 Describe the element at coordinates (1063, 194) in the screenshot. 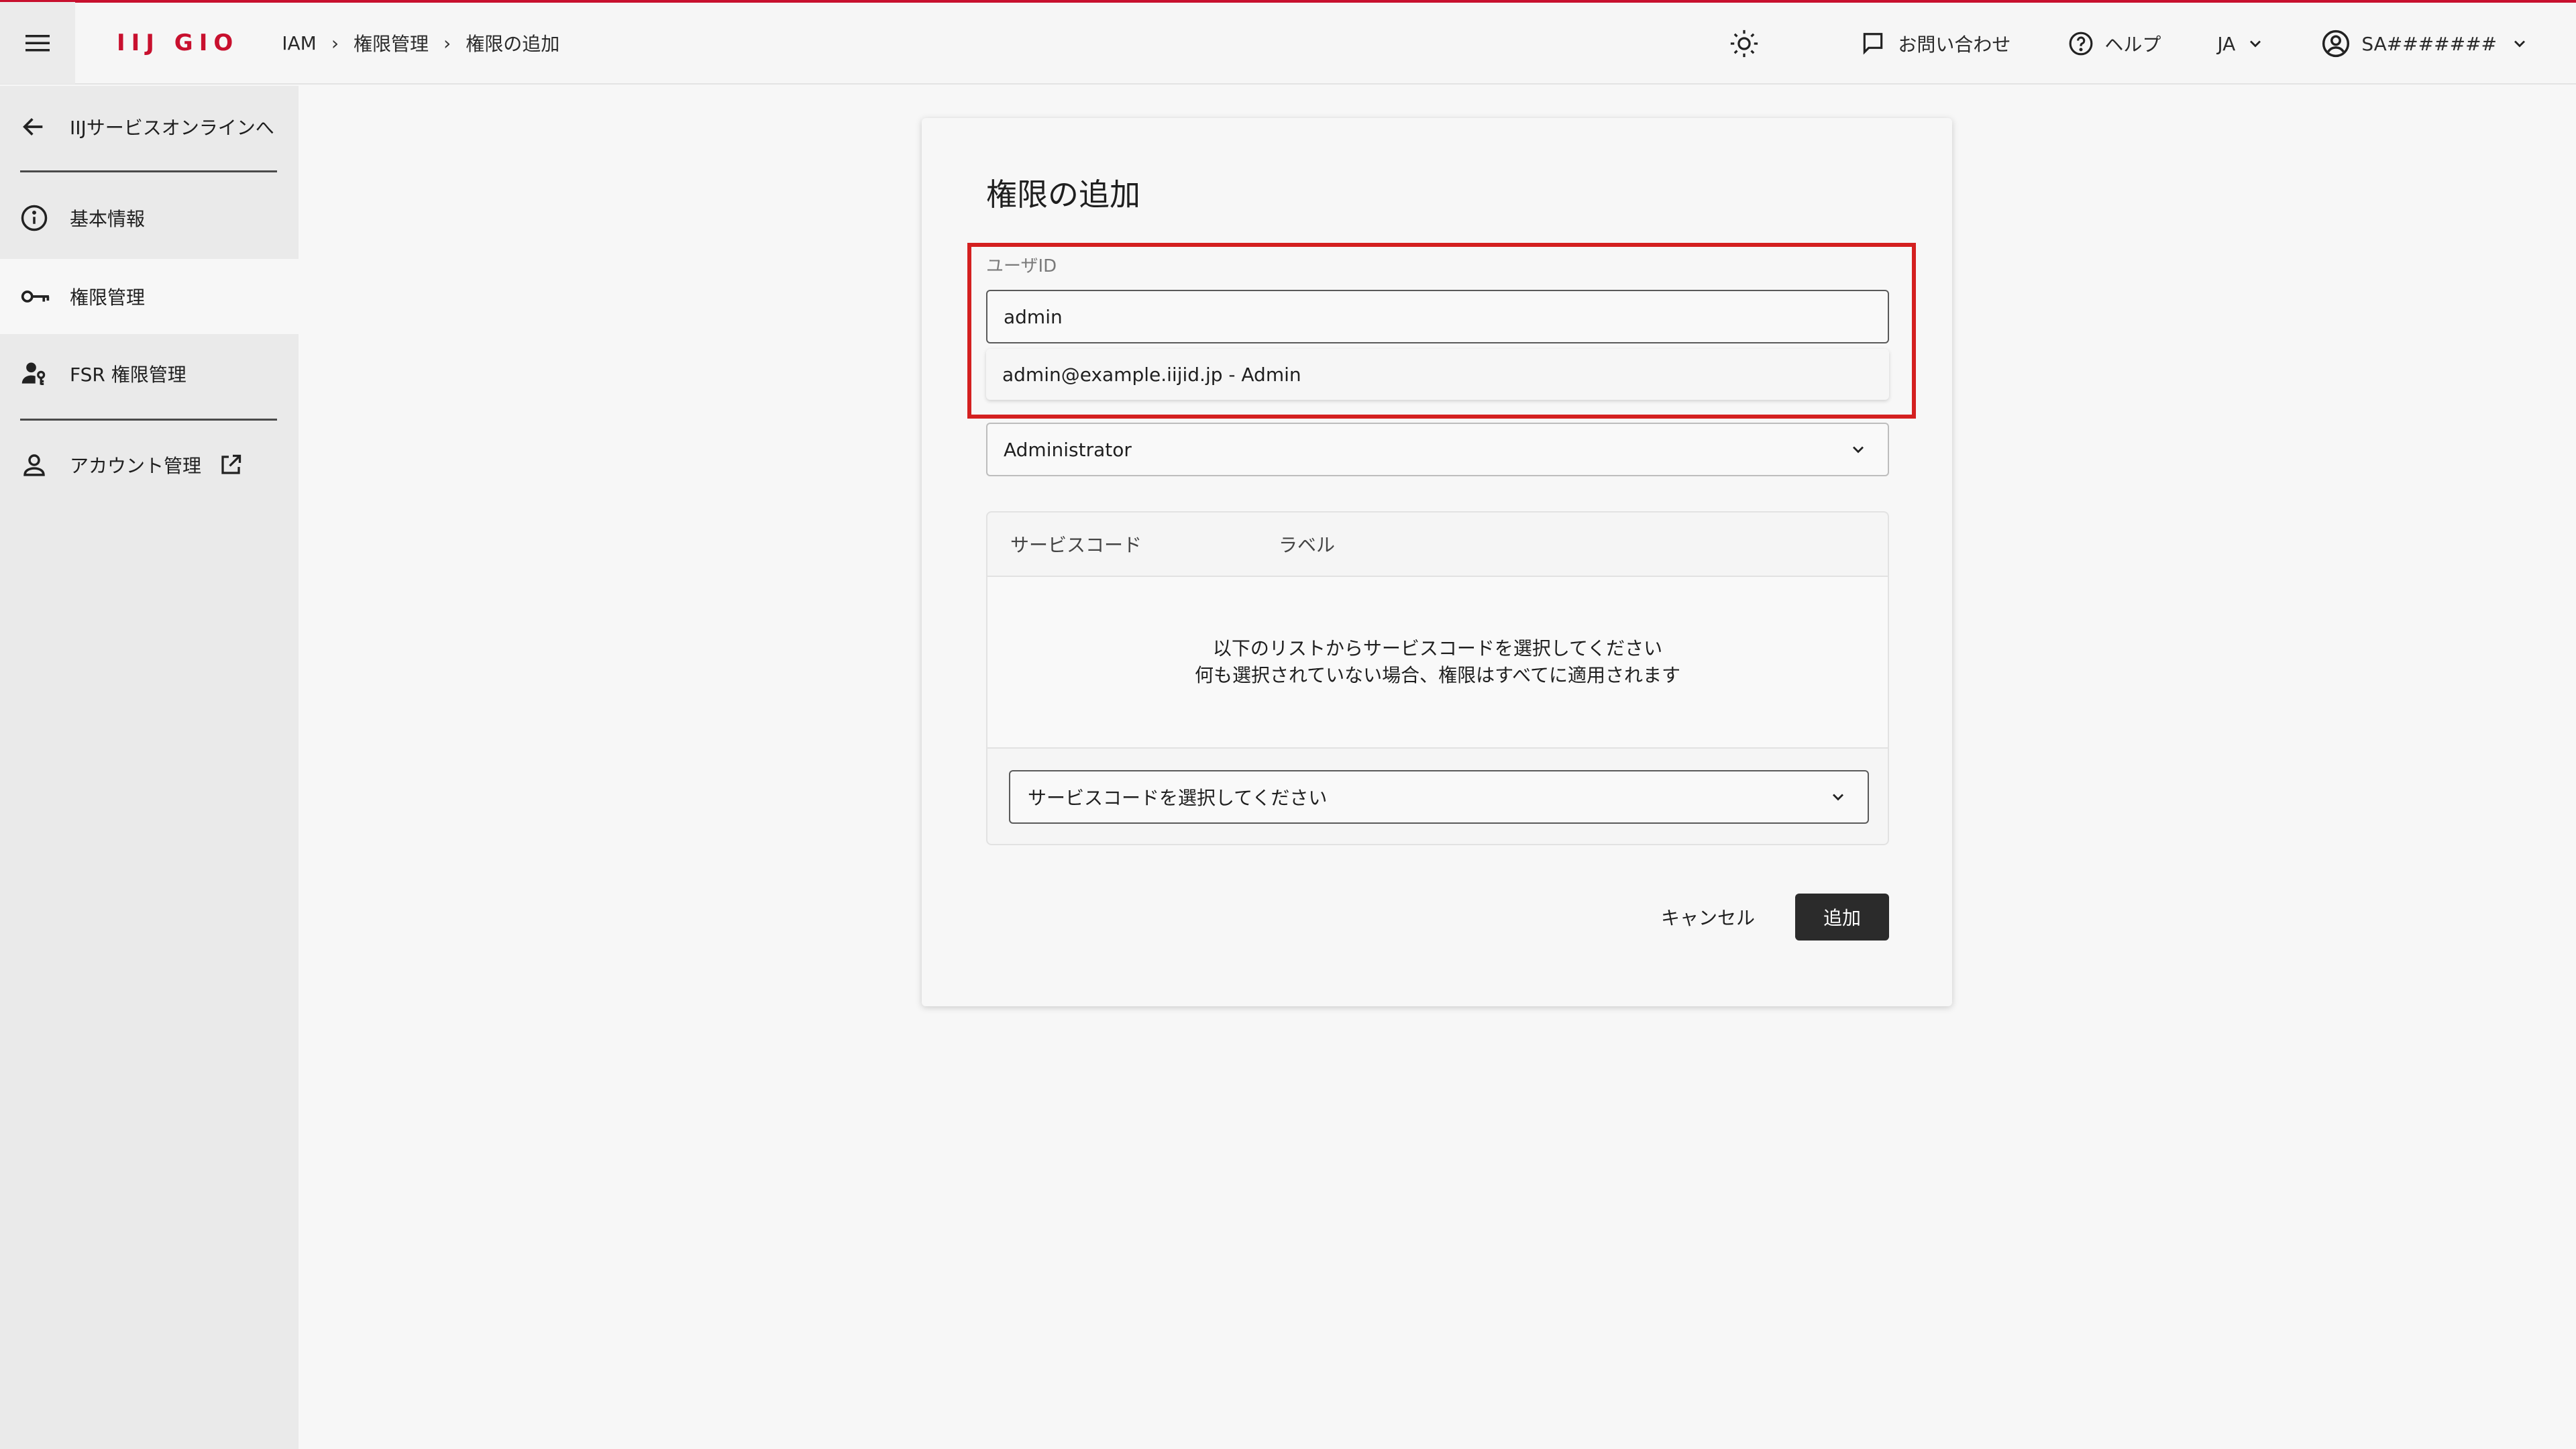

I see `page-title: 権限の追加` at that location.